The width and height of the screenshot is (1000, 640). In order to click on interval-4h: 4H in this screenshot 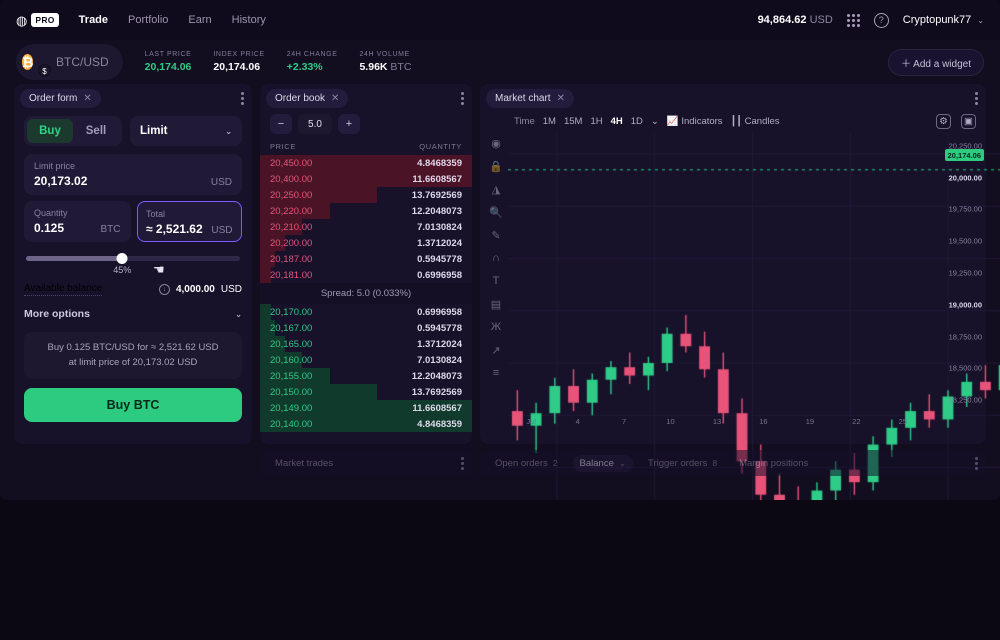, I will do `click(617, 121)`.